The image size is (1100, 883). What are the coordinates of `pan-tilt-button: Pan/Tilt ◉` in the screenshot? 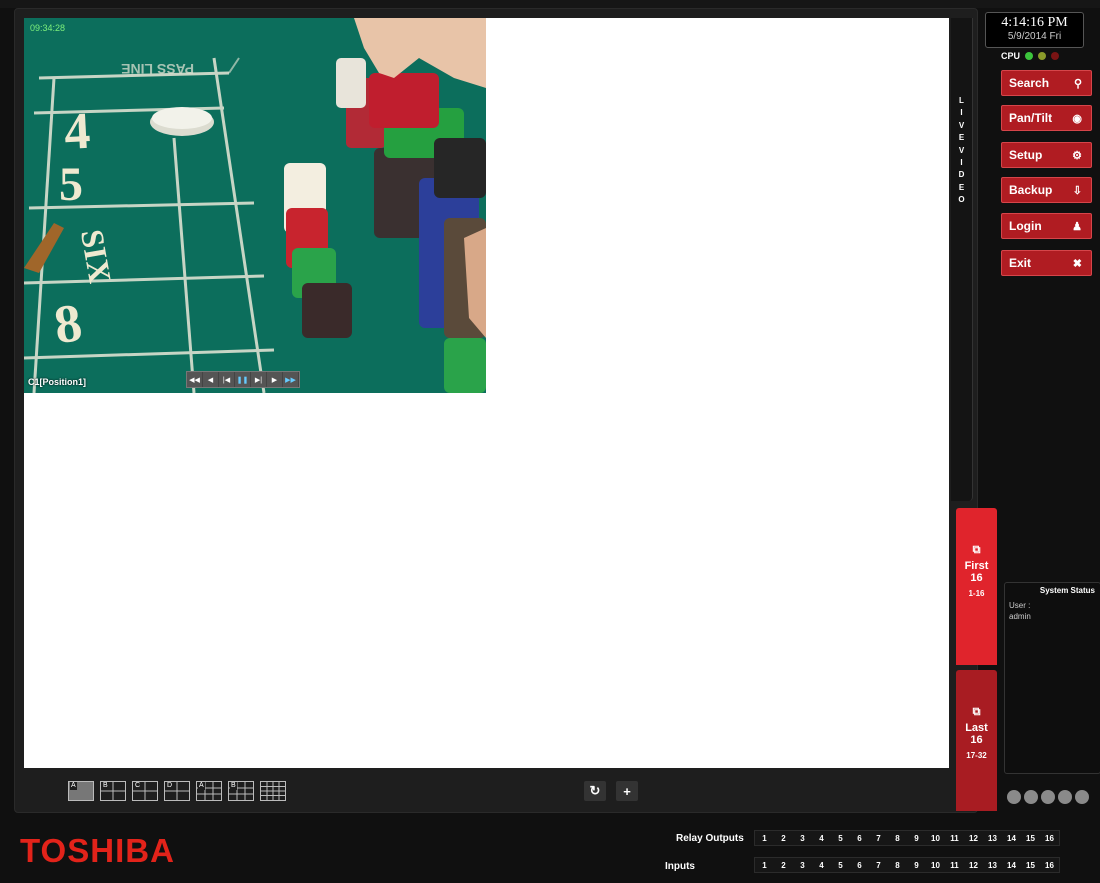 It's located at (1046, 118).